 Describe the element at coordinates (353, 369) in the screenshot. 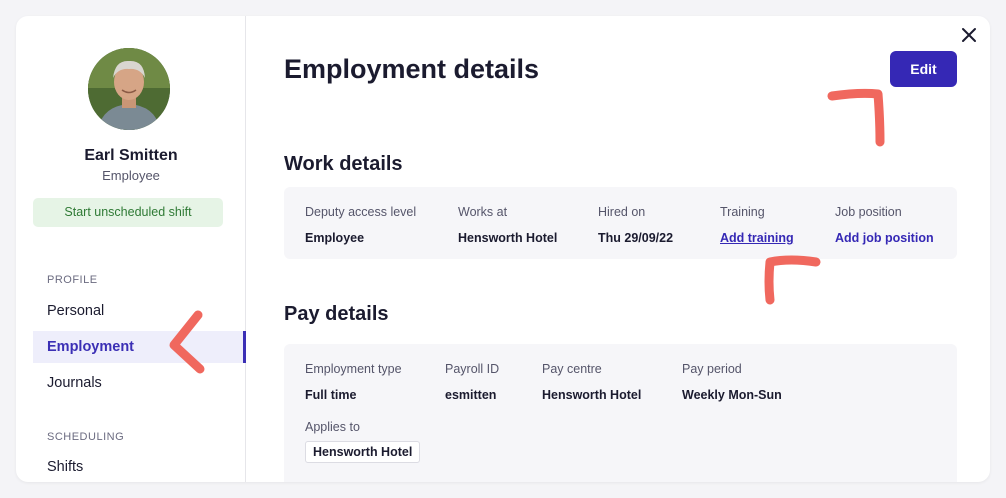

I see `field-label: Employment type` at that location.